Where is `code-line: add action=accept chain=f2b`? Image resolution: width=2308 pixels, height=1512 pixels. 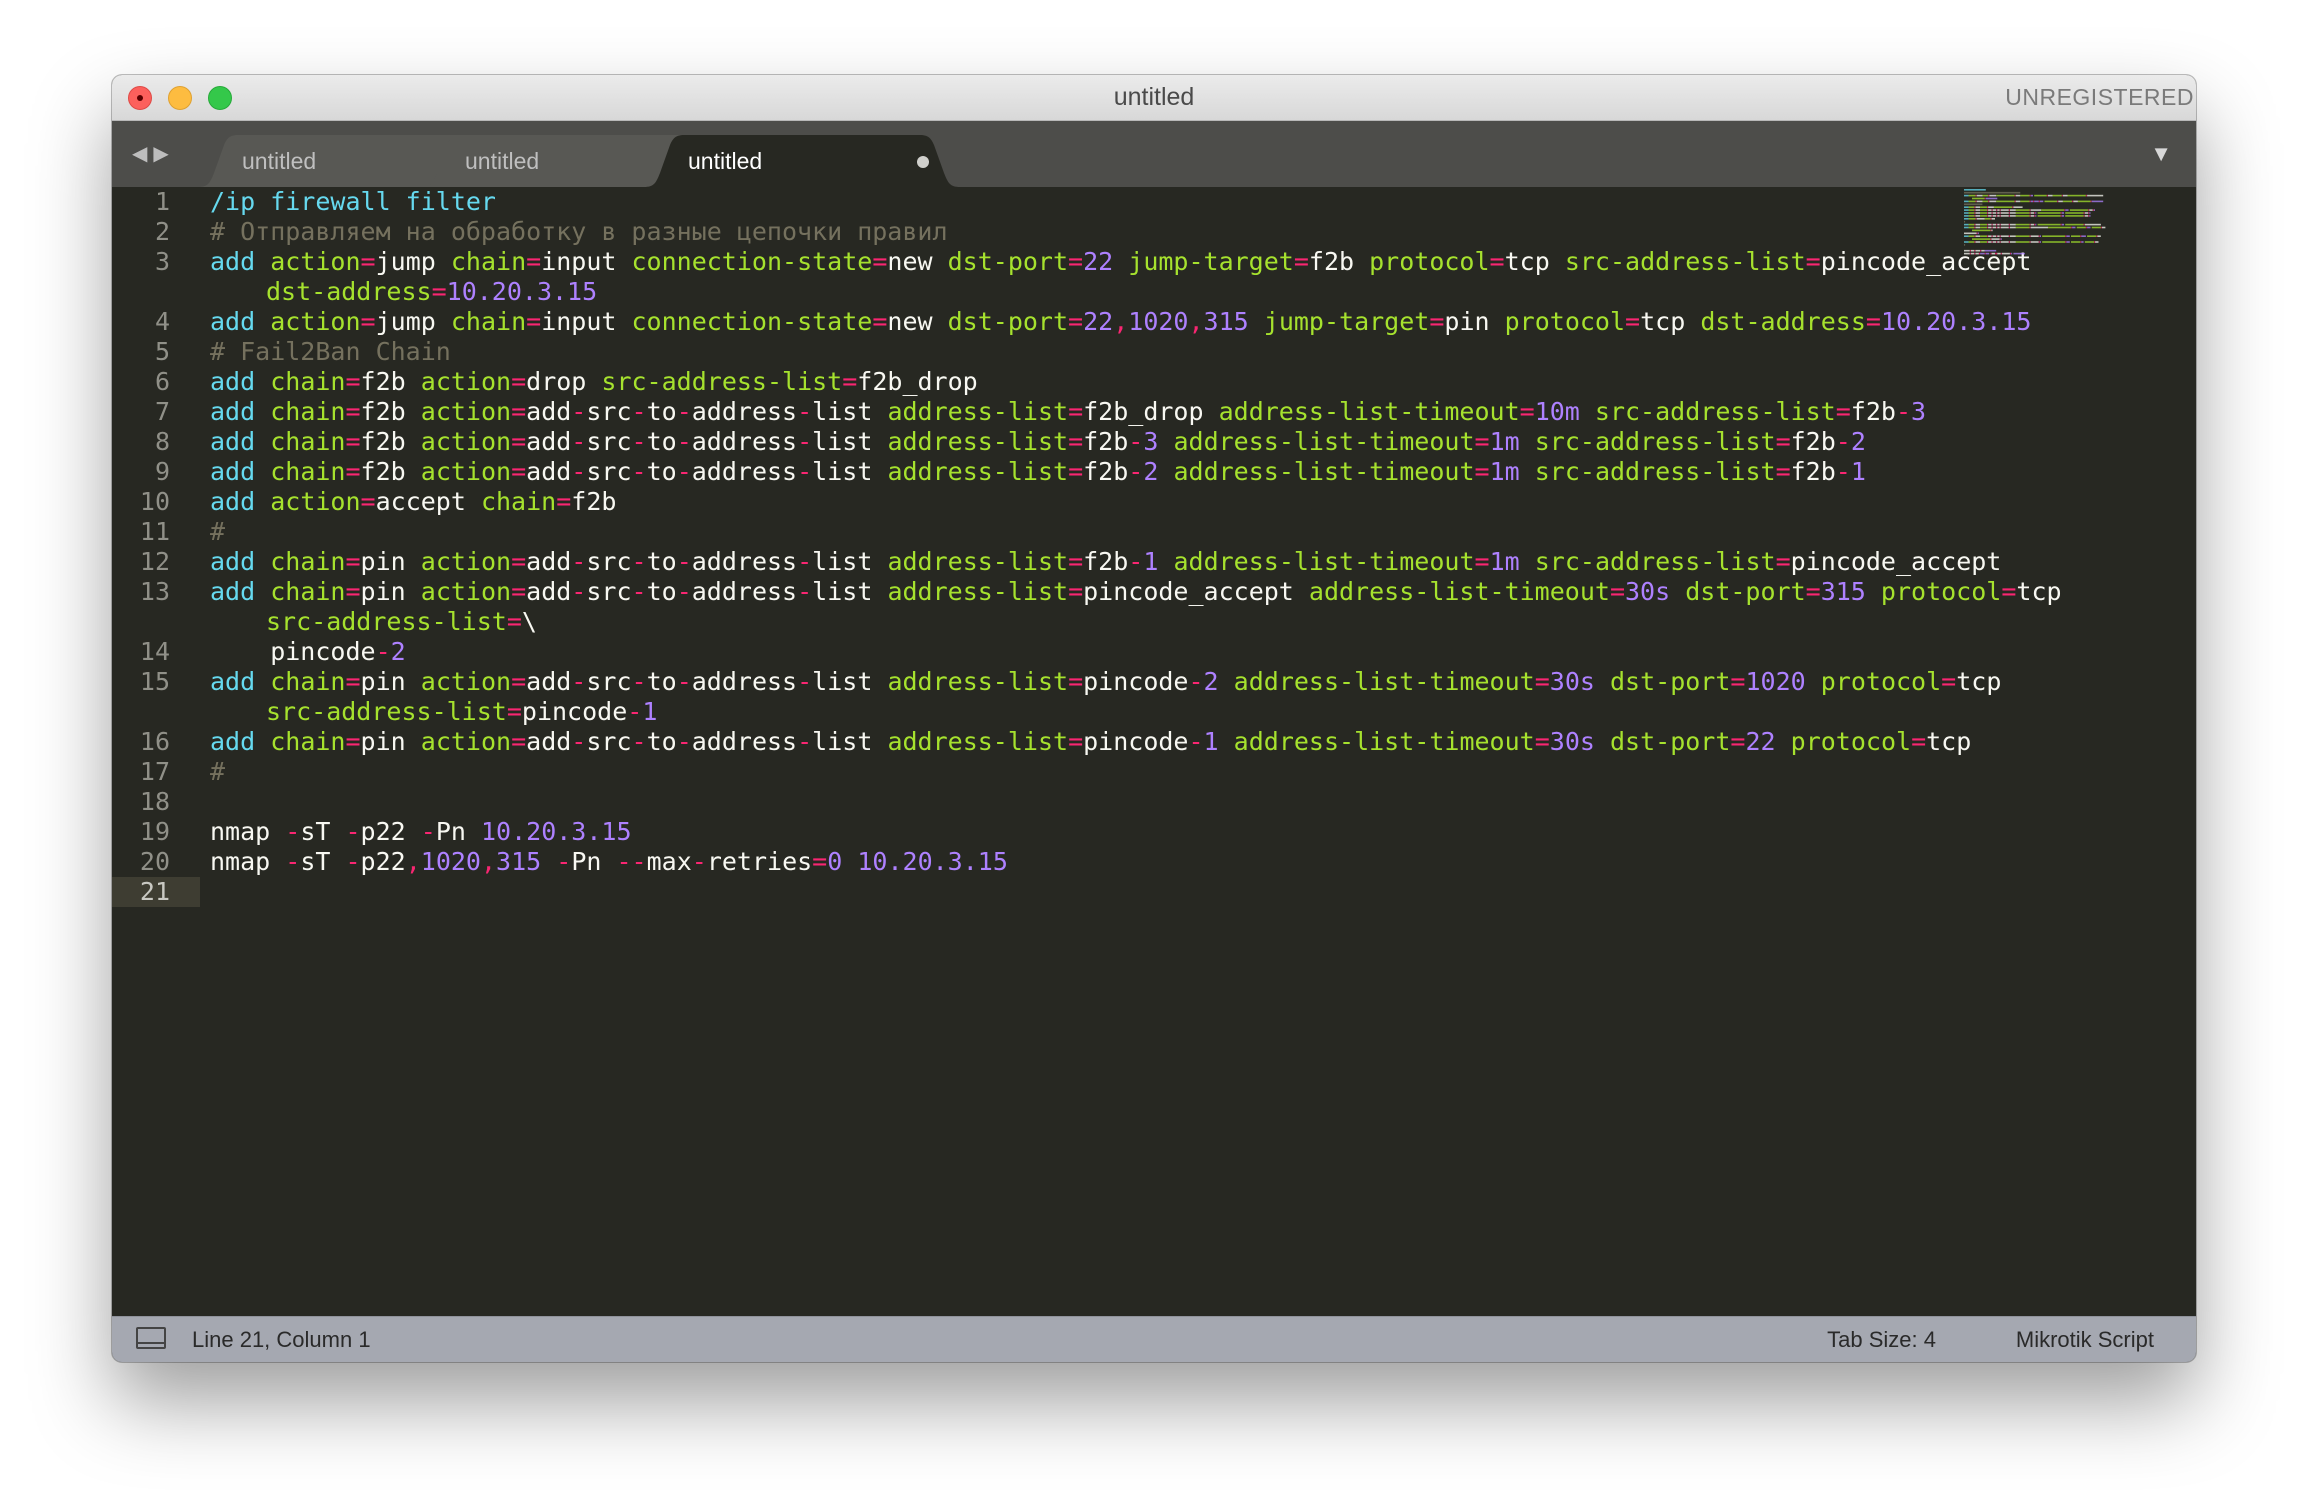 code-line: add action=accept chain=f2b is located at coordinates (1203, 502).